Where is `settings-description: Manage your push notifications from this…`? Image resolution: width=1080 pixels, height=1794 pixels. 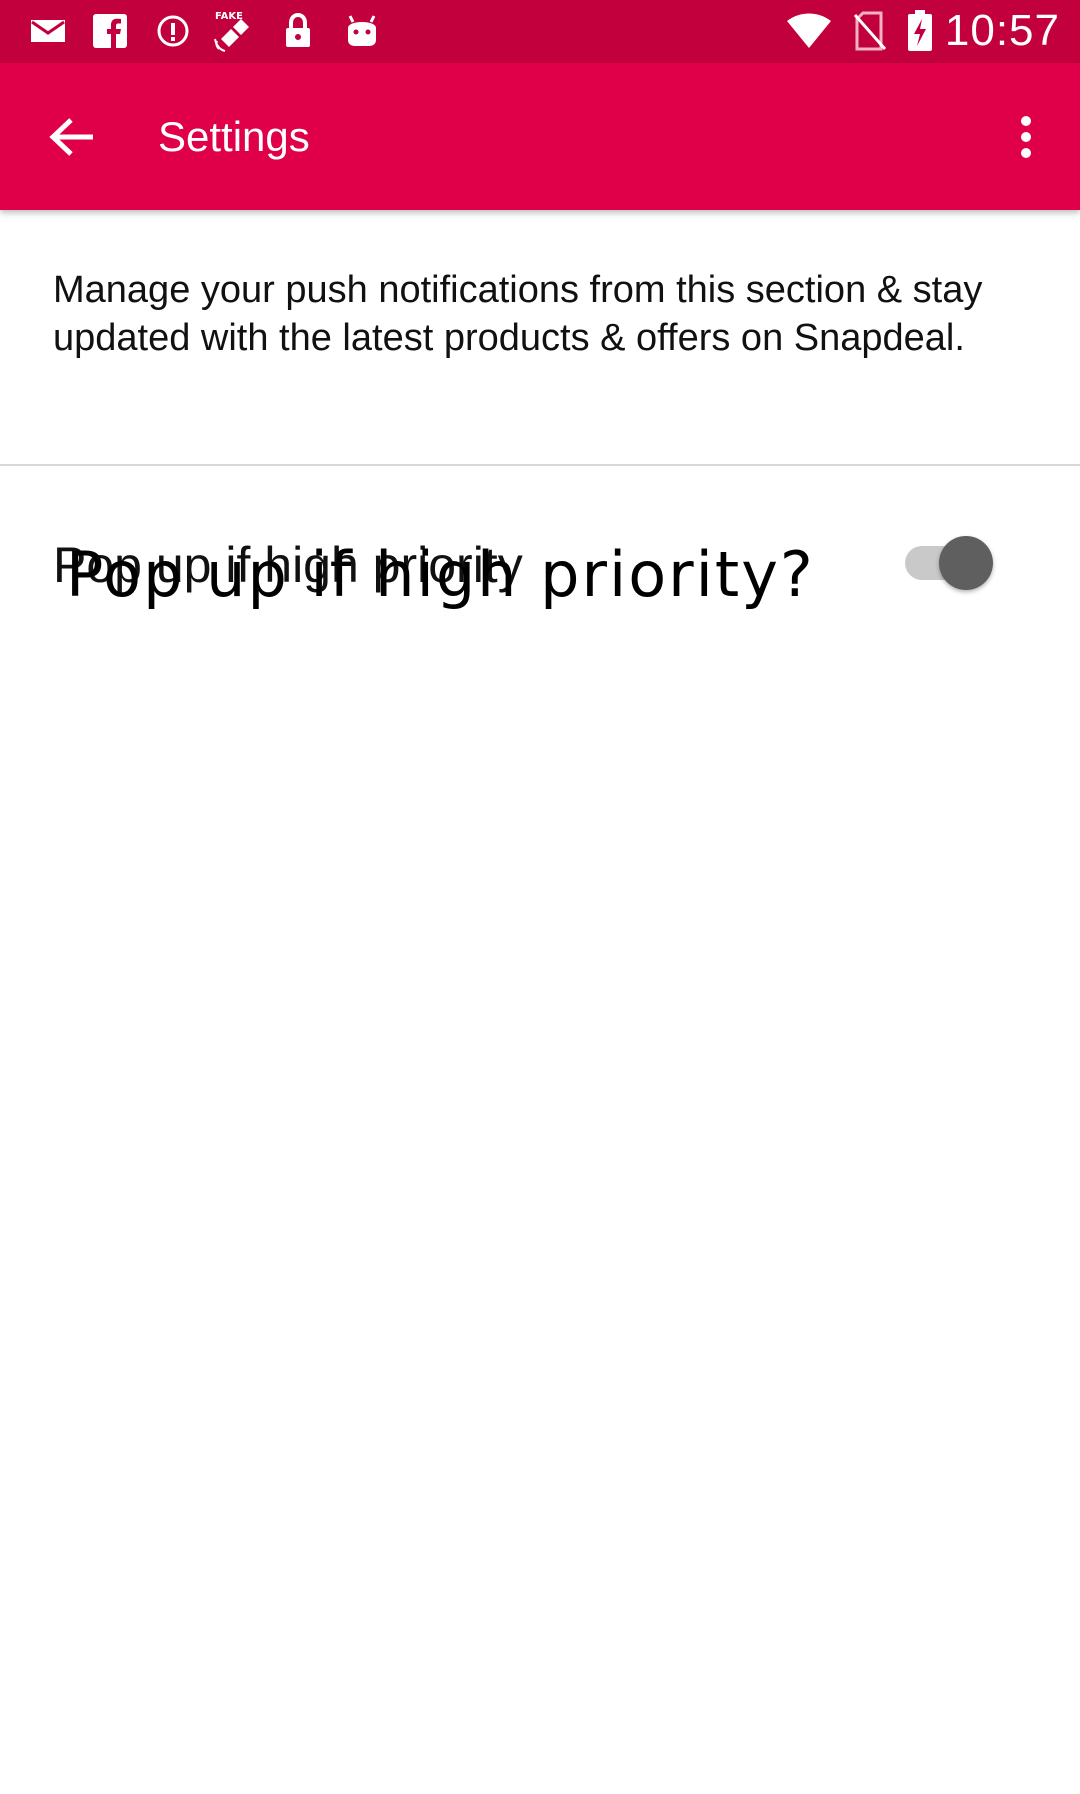 settings-description: Manage your push notifications from this… is located at coordinates (518, 314).